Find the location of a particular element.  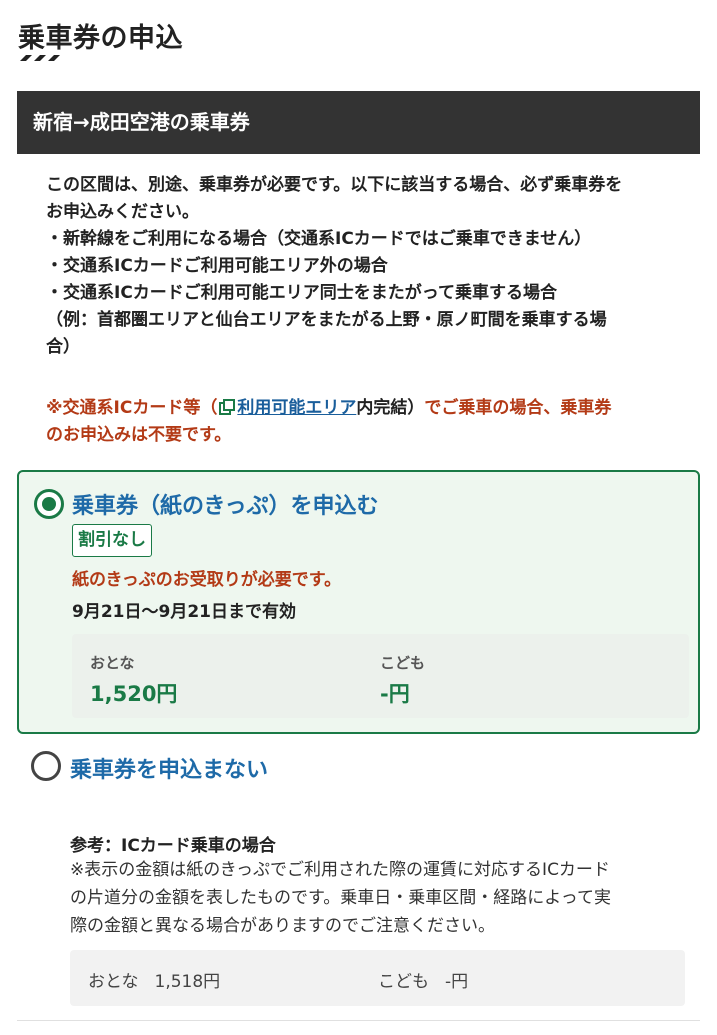

ic-price-box: おとな 1,518円 こども -円 is located at coordinates (377, 978).